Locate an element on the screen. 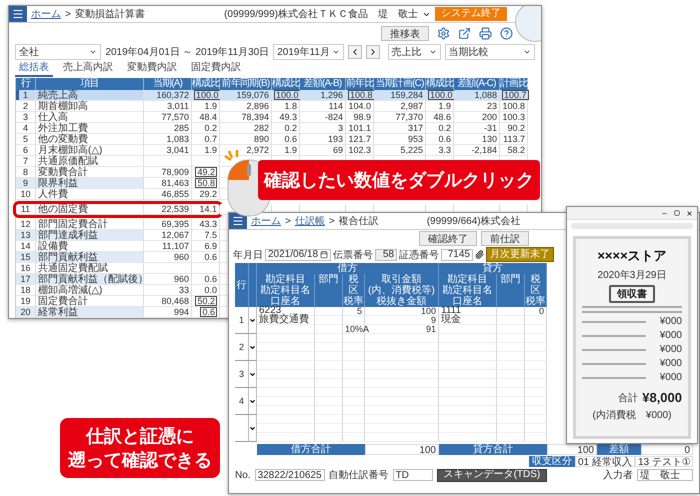 The image size is (700, 496). total-amount: ¥8,000 is located at coordinates (662, 397).